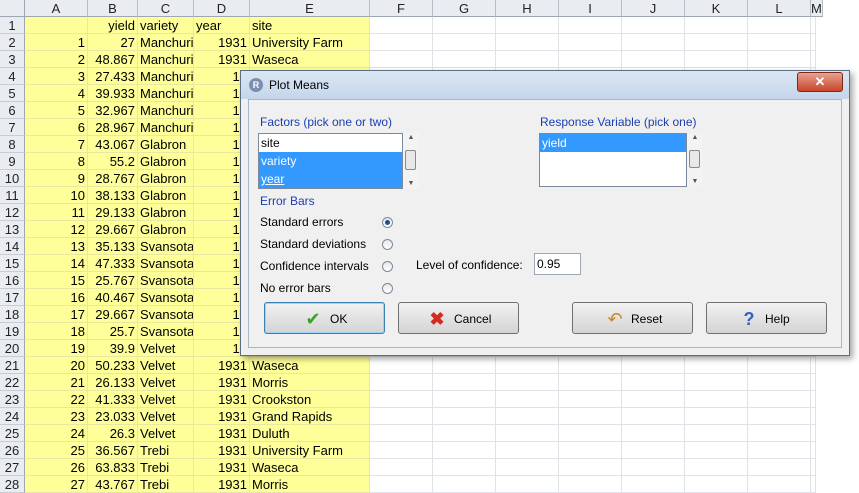 The image size is (859, 493). I want to click on table-cell: 1, so click(56, 42).